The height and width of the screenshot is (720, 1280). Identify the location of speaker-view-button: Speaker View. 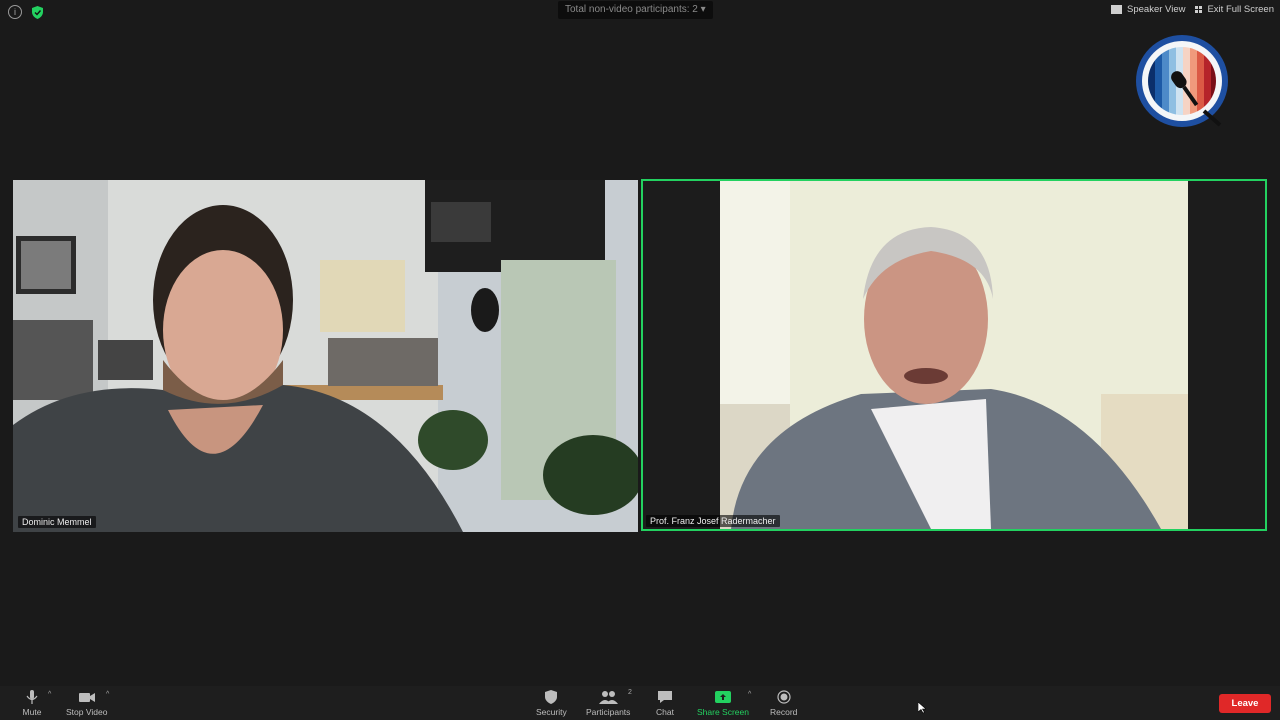
(1148, 9).